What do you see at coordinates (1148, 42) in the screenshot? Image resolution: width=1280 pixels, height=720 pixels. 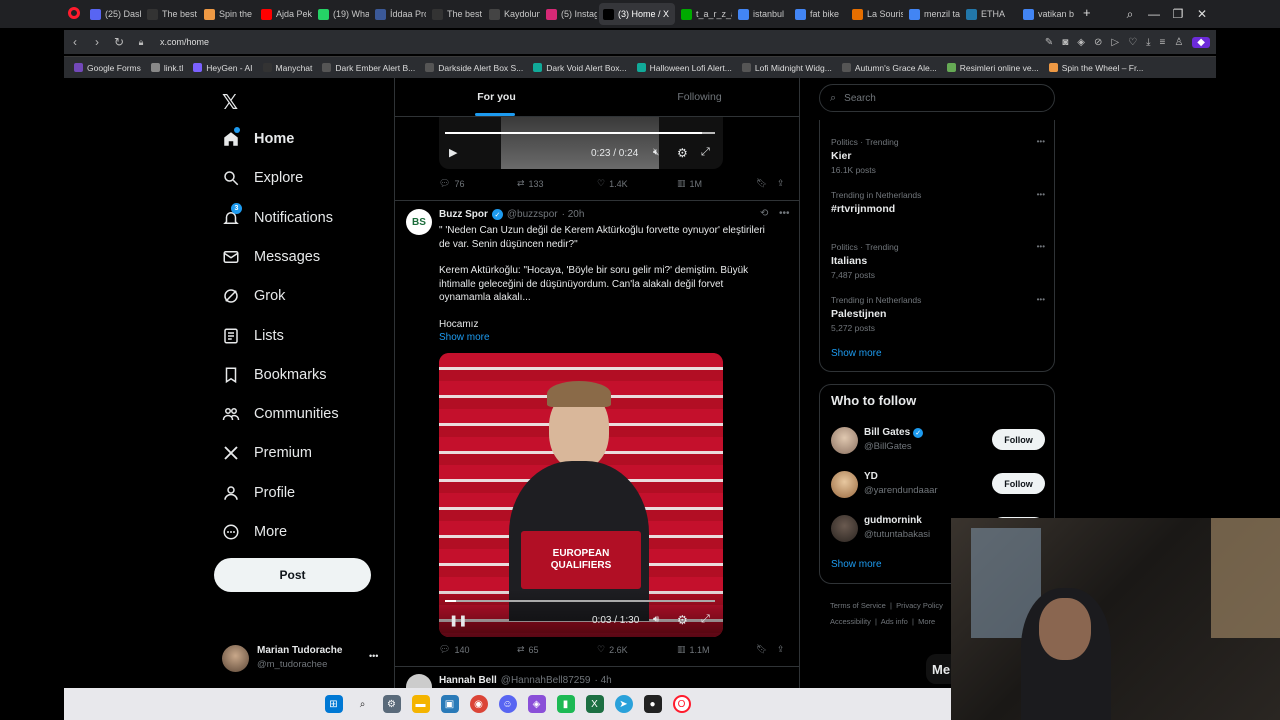 I see `download-icon: ⤓` at bounding box center [1148, 42].